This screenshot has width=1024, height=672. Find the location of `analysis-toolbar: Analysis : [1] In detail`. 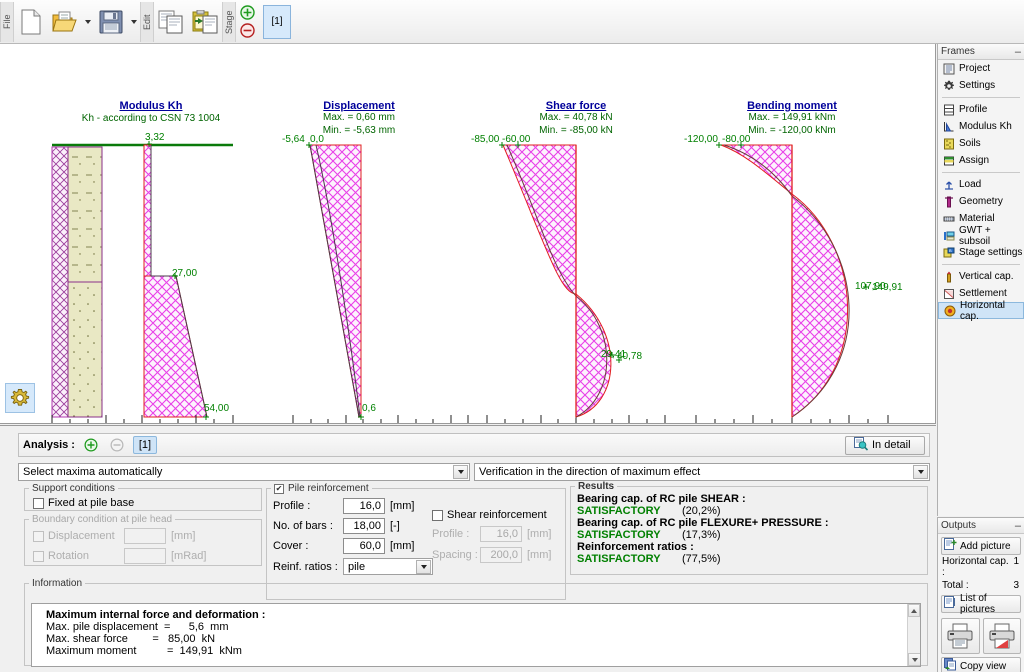

analysis-toolbar: Analysis : [1] In detail is located at coordinates (474, 445).